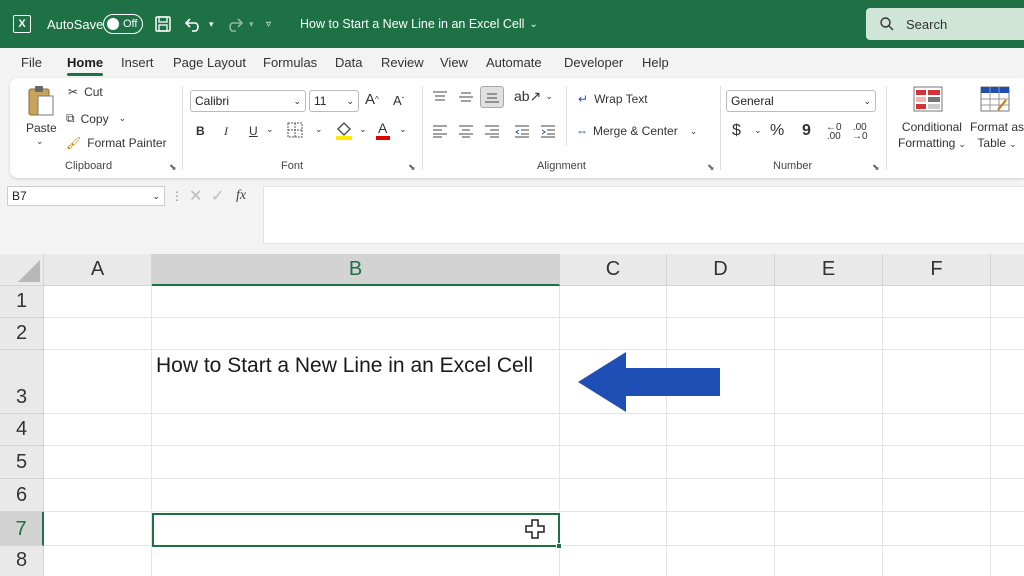  Describe the element at coordinates (89, 166) in the screenshot. I see `clipboard-group-label: Clipboard` at that location.